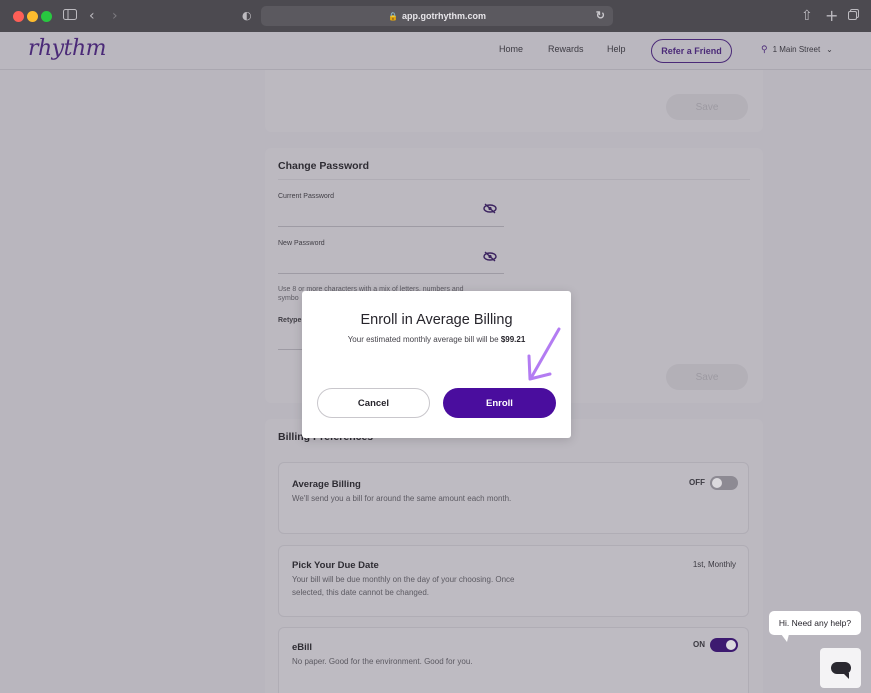 This screenshot has height=693, width=871. Describe the element at coordinates (616, 49) in the screenshot. I see `nav-help: Help` at that location.